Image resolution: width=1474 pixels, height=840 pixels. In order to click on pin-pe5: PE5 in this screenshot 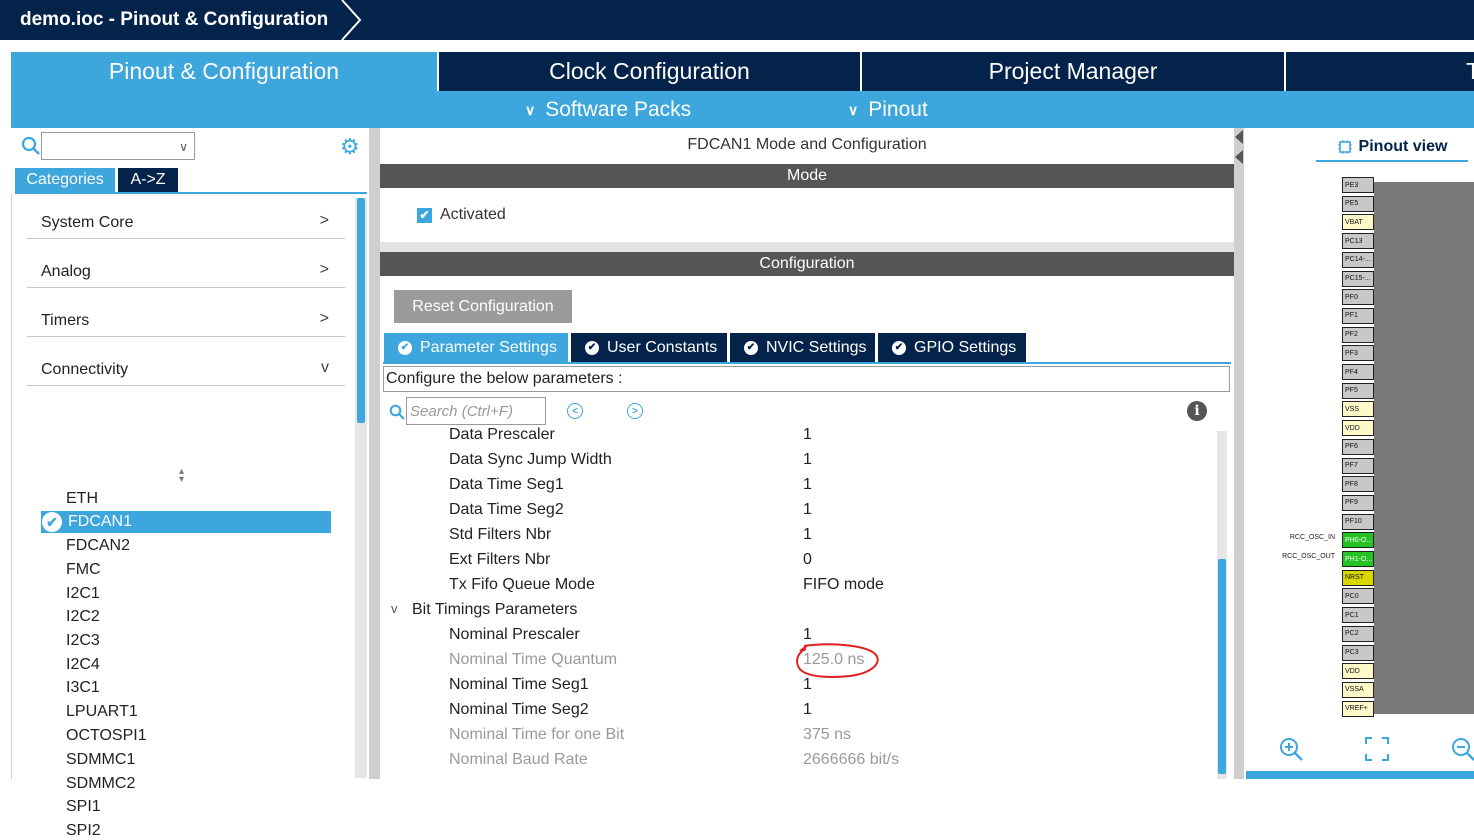, I will do `click(1358, 203)`.